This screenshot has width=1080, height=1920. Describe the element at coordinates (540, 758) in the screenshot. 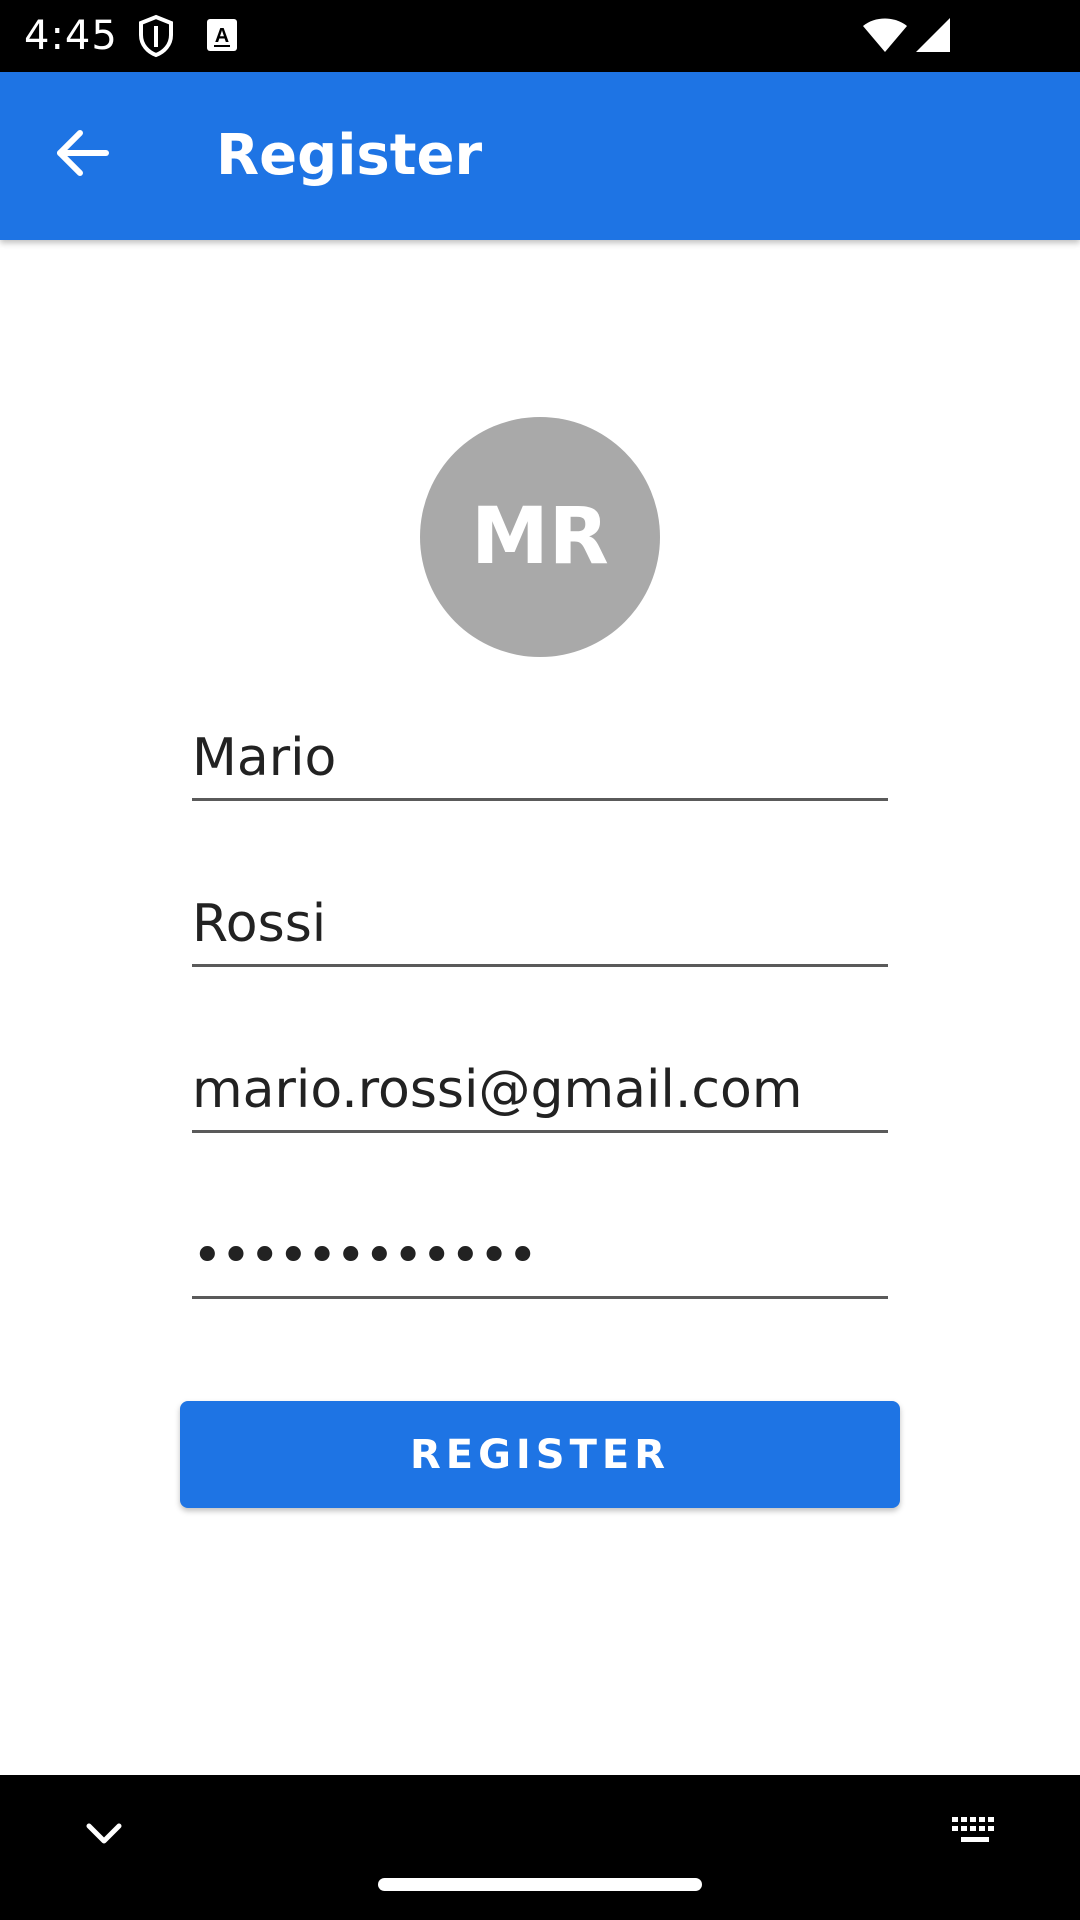

I see `first-name-input` at that location.